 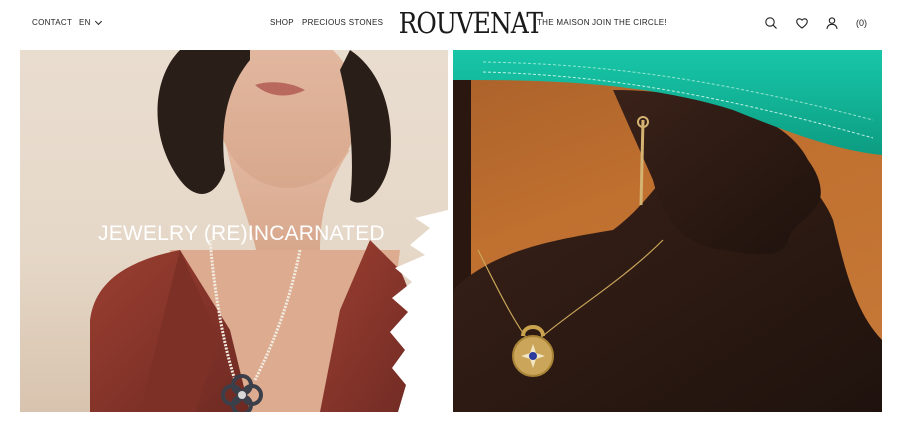 What do you see at coordinates (832, 23) in the screenshot?
I see `user-icon` at bounding box center [832, 23].